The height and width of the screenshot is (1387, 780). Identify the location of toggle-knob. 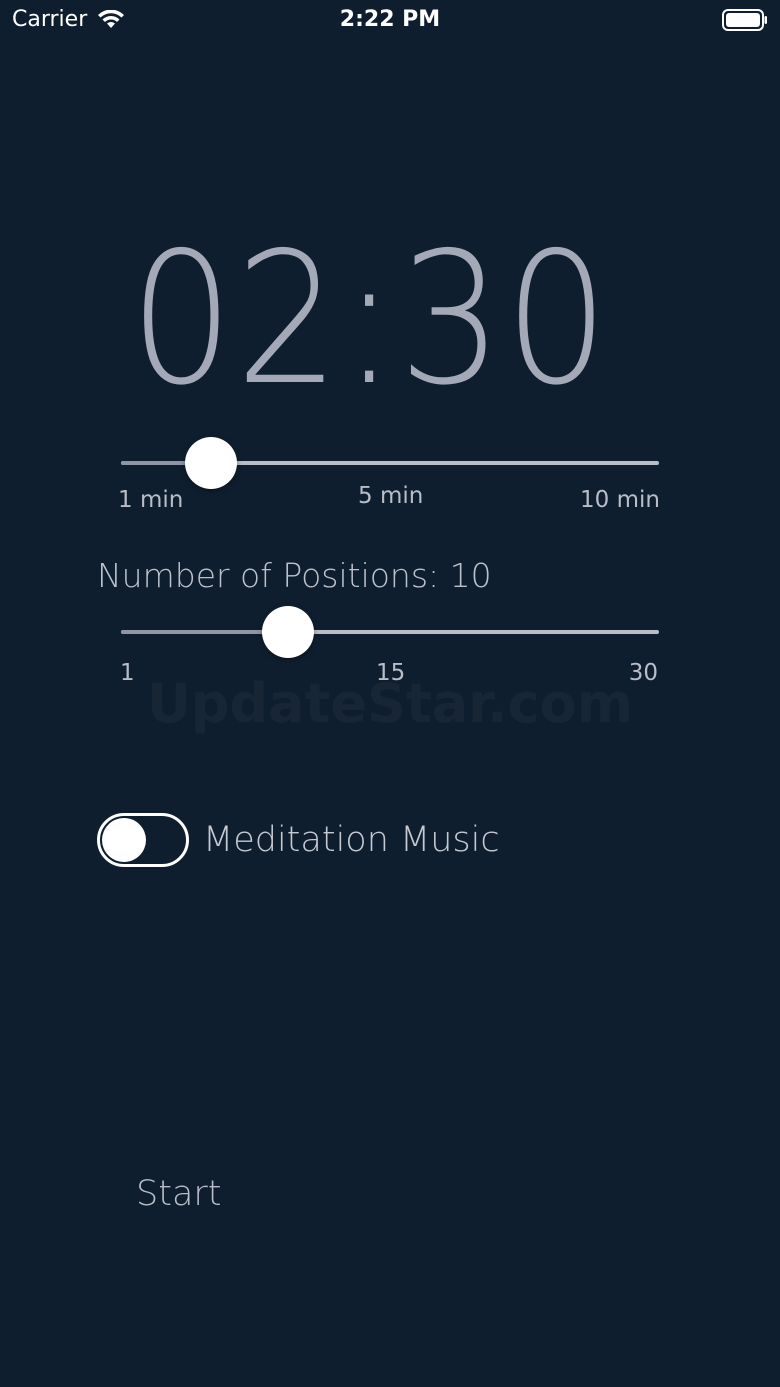
(124, 840).